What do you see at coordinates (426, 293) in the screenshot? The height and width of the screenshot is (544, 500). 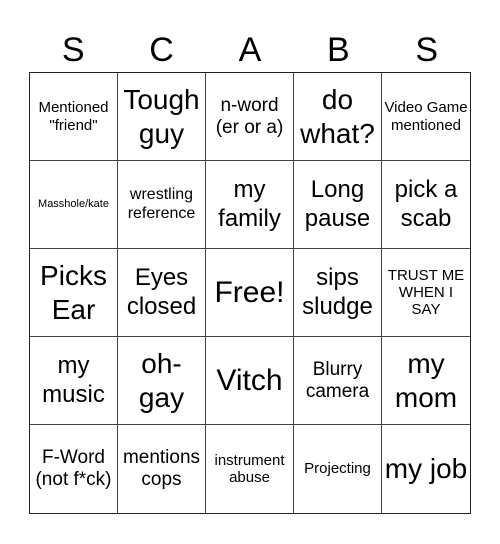 I see `bingo-cell: TRUST ME WHEN I SAY` at bounding box center [426, 293].